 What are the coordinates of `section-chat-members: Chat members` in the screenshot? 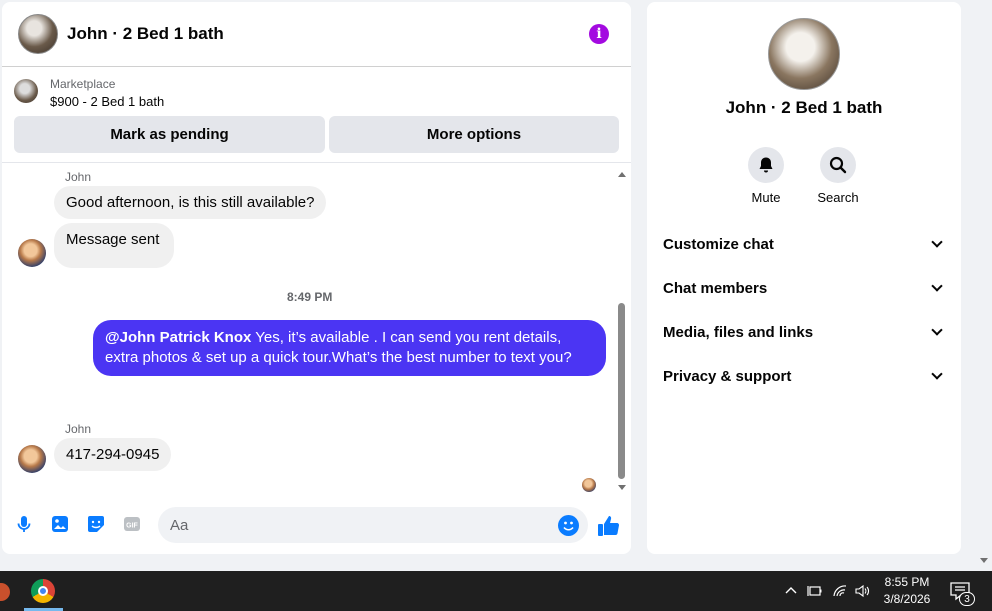 It's located at (804, 288).